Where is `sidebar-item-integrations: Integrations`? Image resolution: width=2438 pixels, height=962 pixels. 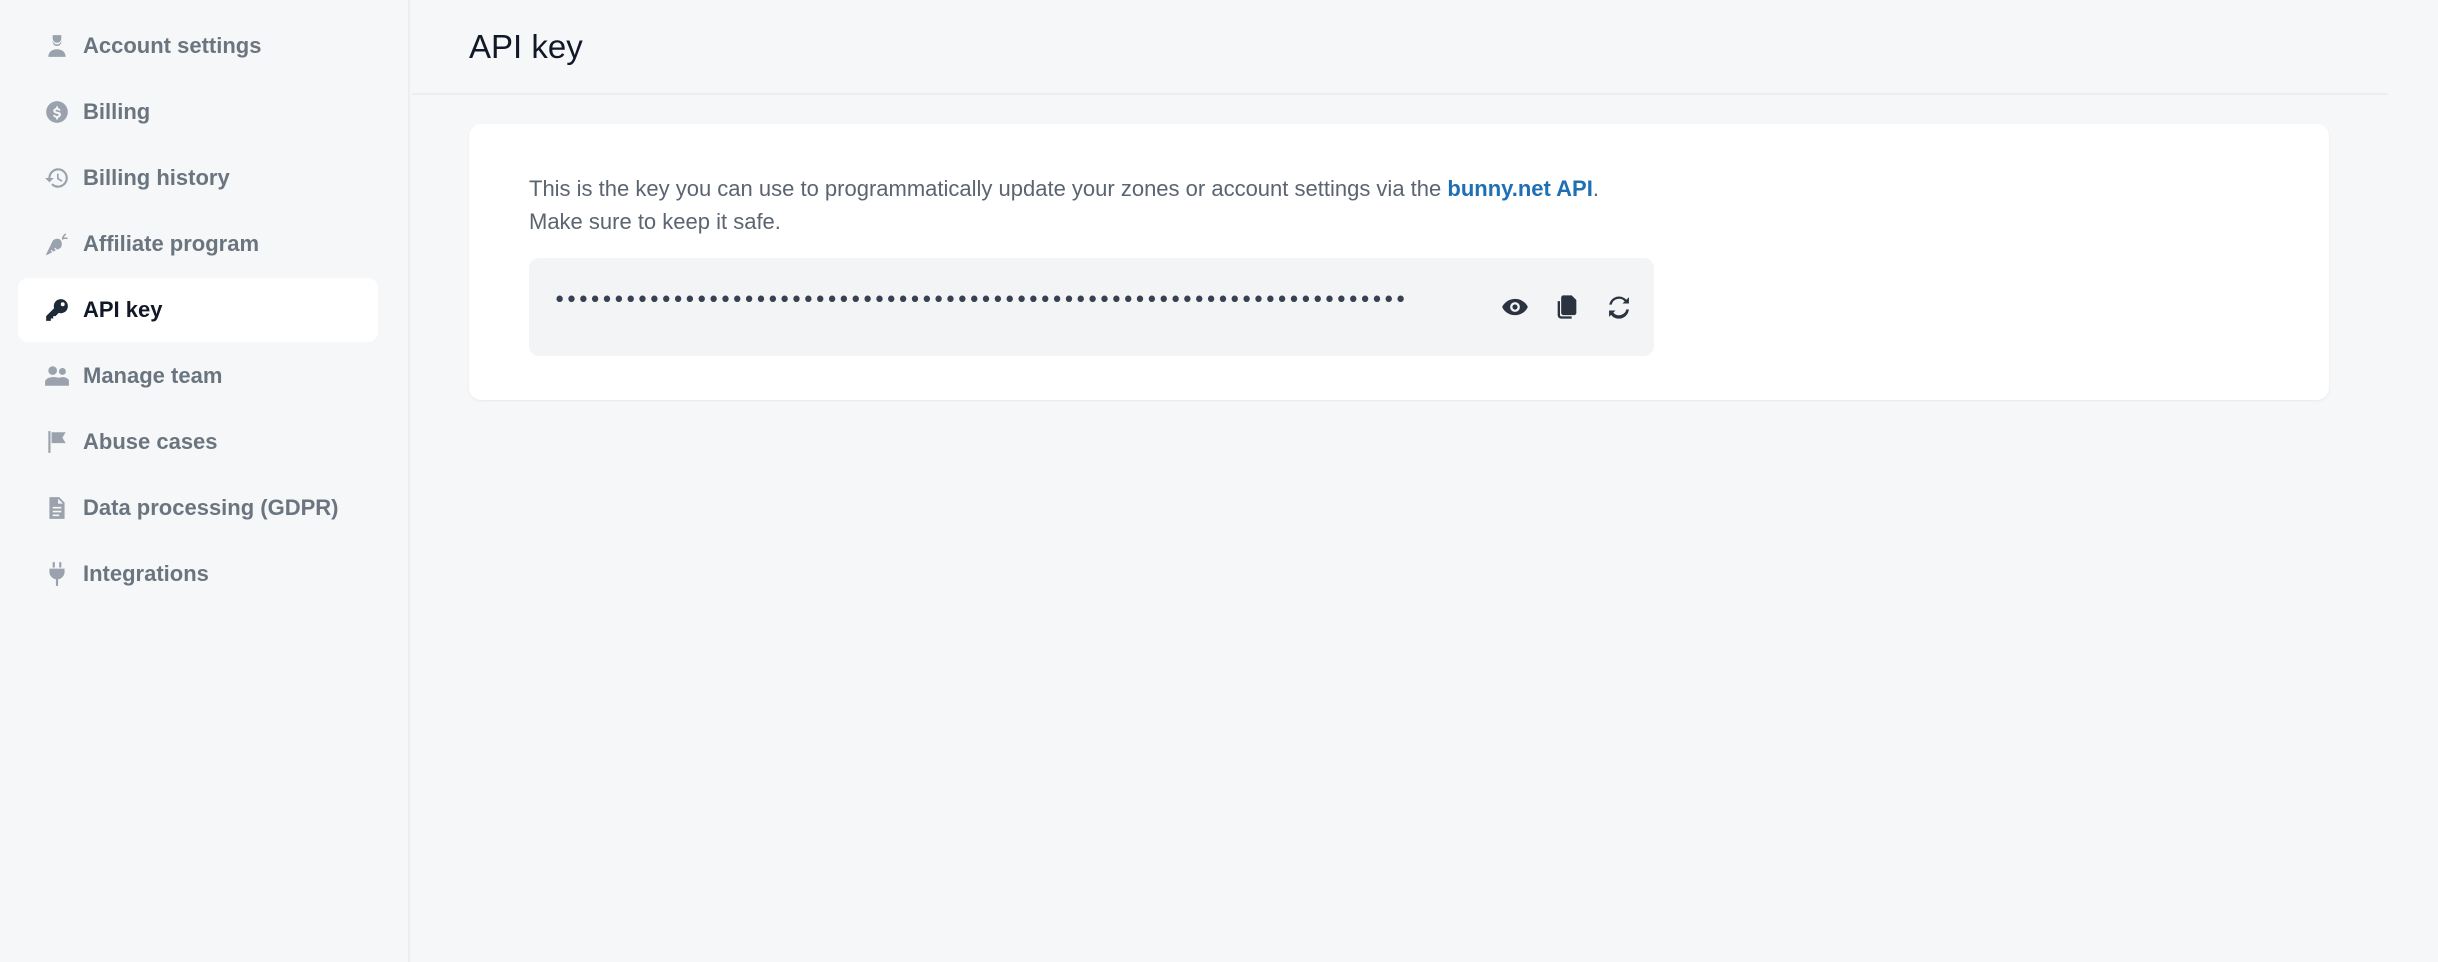
sidebar-item-integrations: Integrations is located at coordinates (198, 574).